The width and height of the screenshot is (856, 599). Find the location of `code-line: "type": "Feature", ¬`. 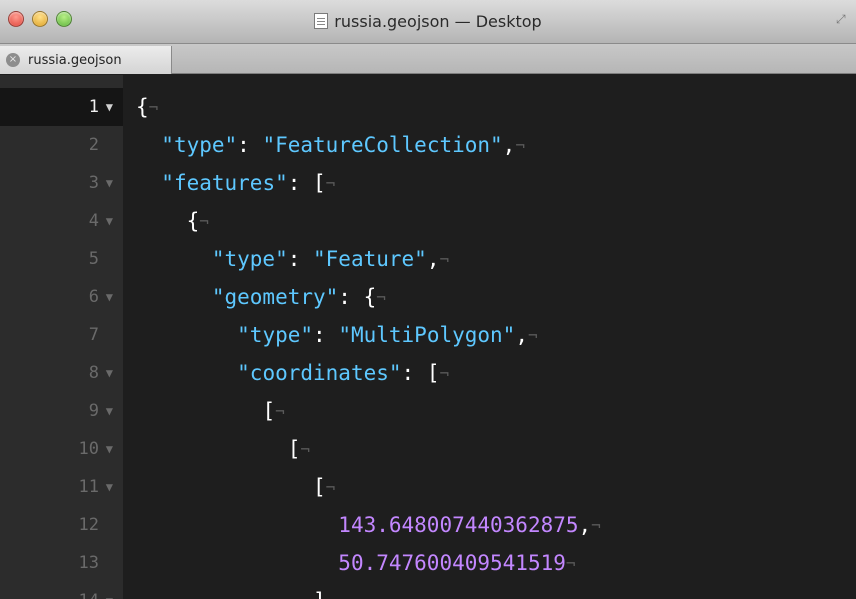

code-line: "type": "Feature", ¬ is located at coordinates (292, 259).